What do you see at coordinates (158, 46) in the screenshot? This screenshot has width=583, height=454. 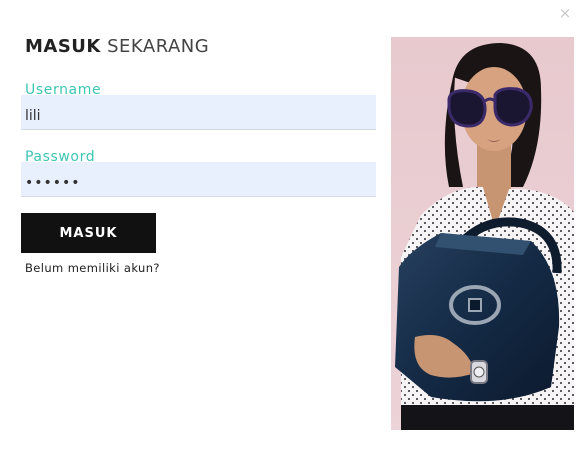 I see `title-light: SEKARANG` at bounding box center [158, 46].